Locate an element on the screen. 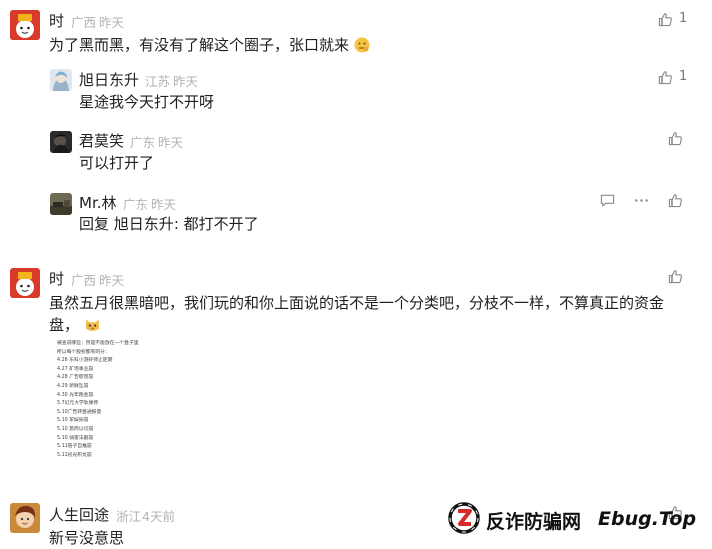 This screenshot has width=712, height=549. cat-emoji-icon is located at coordinates (92, 327).